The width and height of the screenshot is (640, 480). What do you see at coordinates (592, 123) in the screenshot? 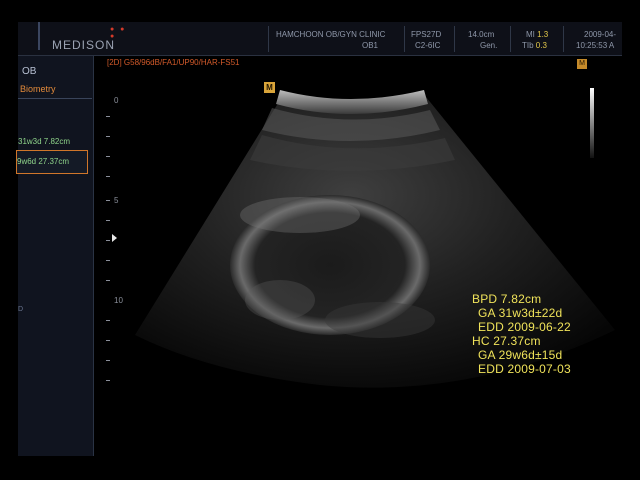
I see `grayscale-bar` at bounding box center [592, 123].